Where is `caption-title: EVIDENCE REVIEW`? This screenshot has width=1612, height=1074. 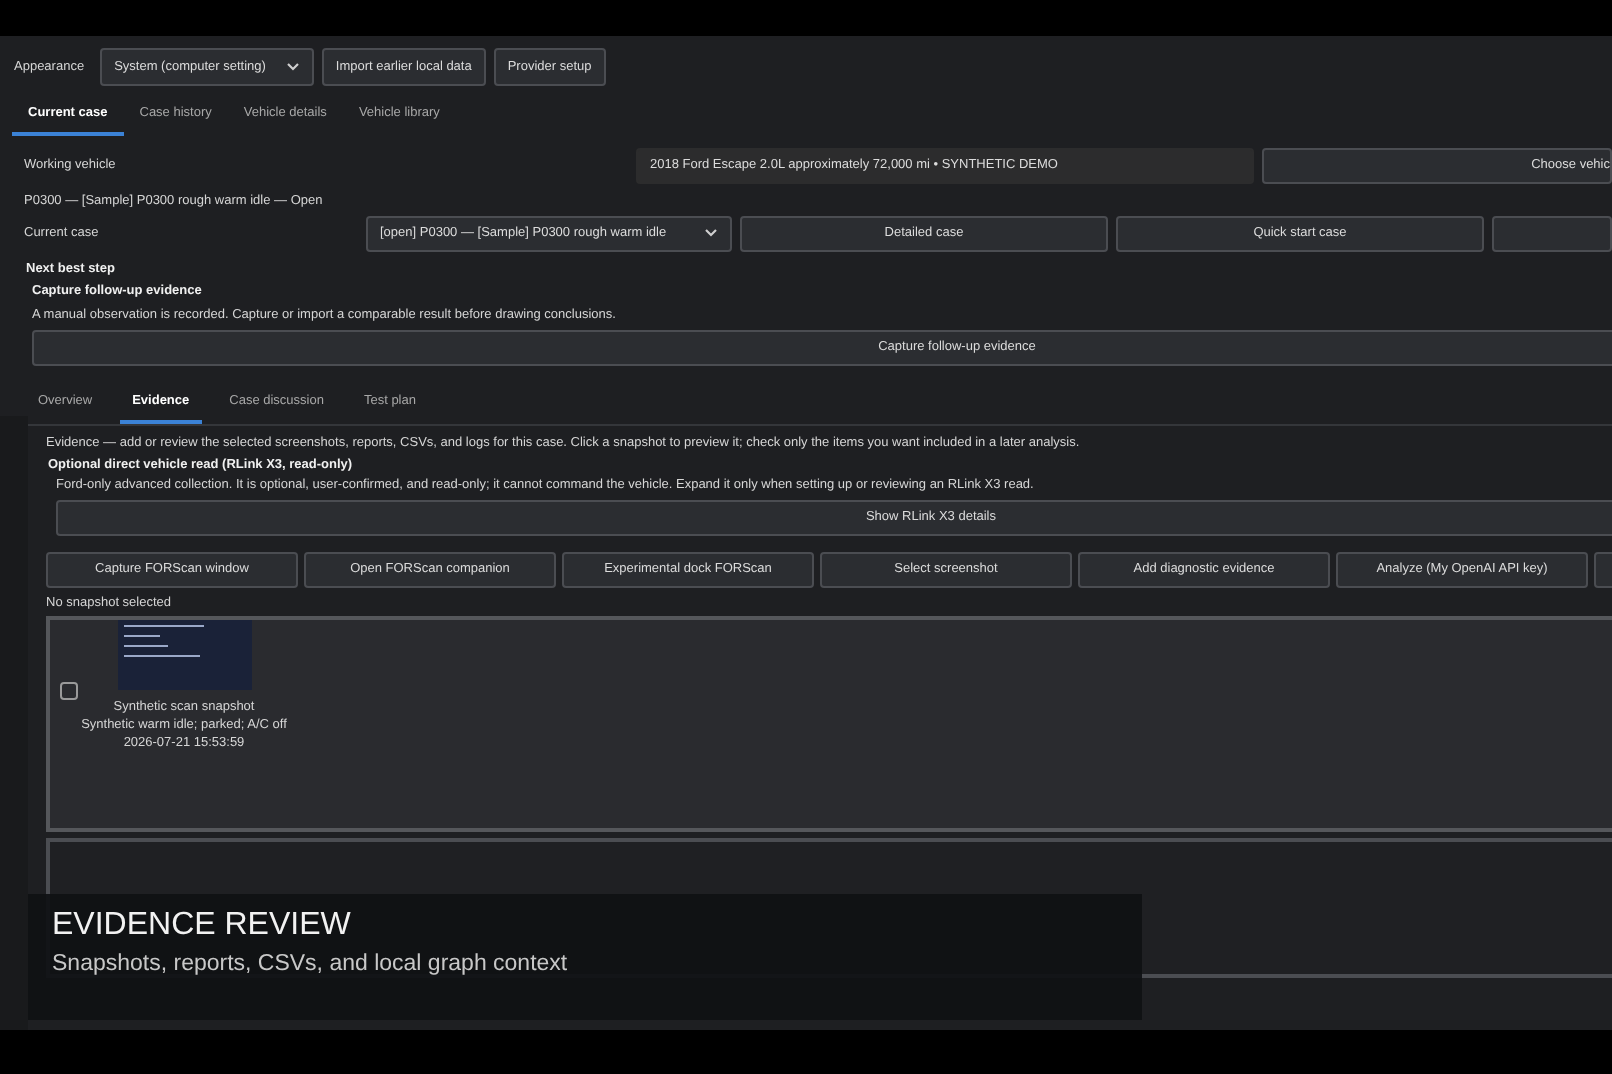 caption-title: EVIDENCE REVIEW is located at coordinates (201, 925).